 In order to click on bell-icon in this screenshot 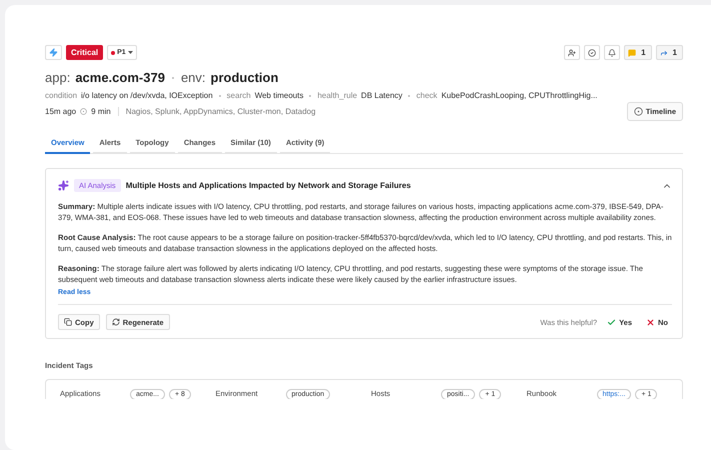, I will do `click(612, 52)`.